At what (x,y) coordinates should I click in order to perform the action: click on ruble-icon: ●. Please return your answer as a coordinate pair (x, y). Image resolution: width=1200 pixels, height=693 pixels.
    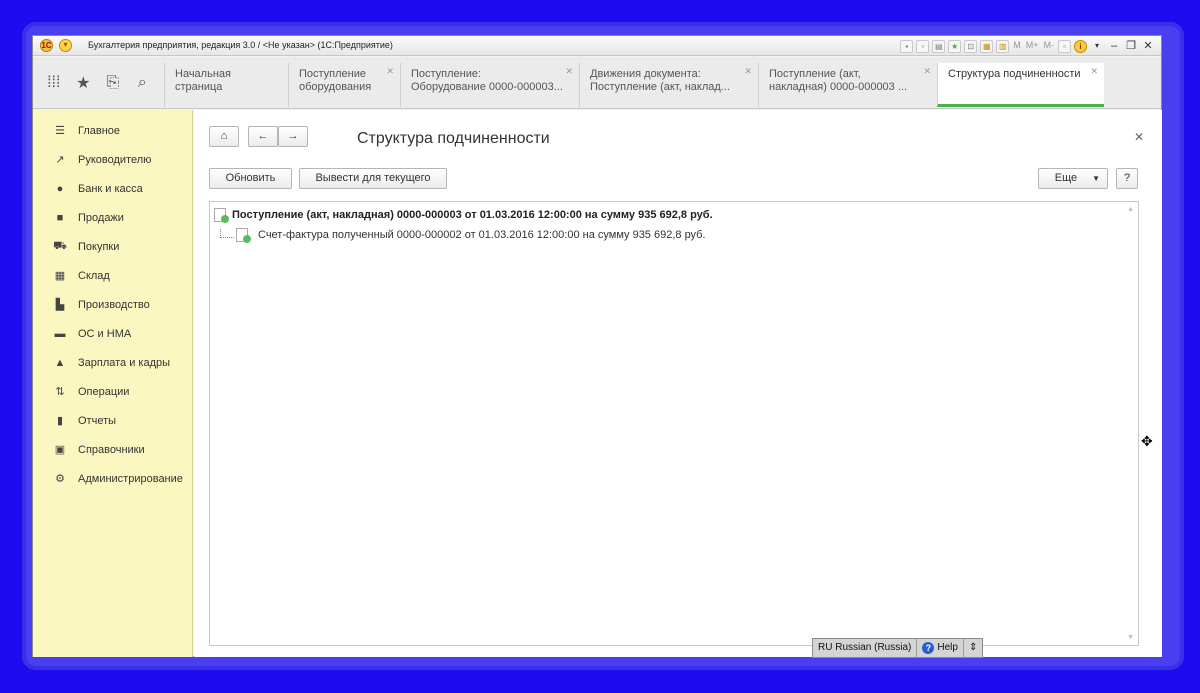
    Looking at the image, I should click on (60, 188).